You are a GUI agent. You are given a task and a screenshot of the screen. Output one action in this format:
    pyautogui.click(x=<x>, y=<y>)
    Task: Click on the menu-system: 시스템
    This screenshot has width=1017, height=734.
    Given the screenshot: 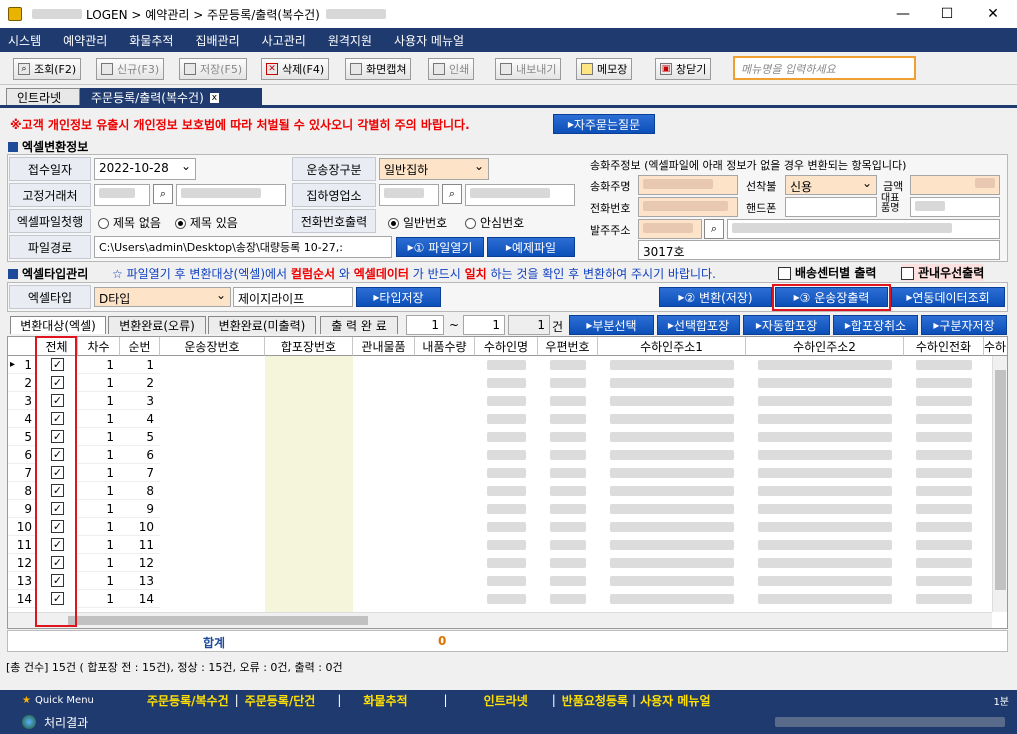 What is the action you would take?
    pyautogui.click(x=24, y=40)
    